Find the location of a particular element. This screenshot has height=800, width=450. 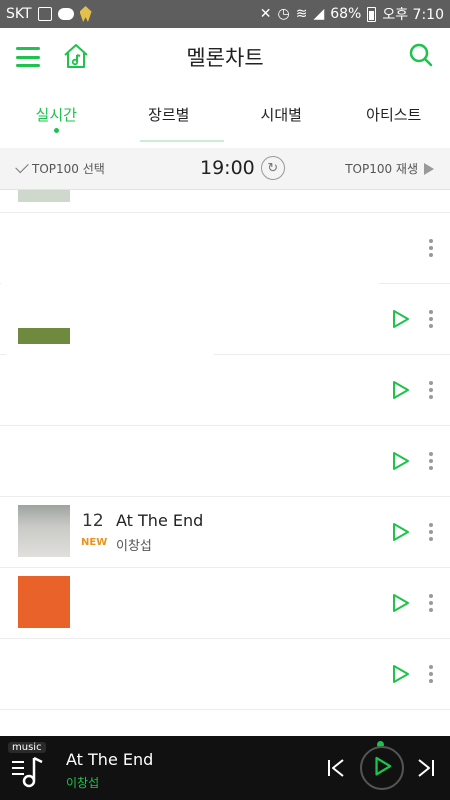

tab-label: 아티스트 is located at coordinates (394, 115).